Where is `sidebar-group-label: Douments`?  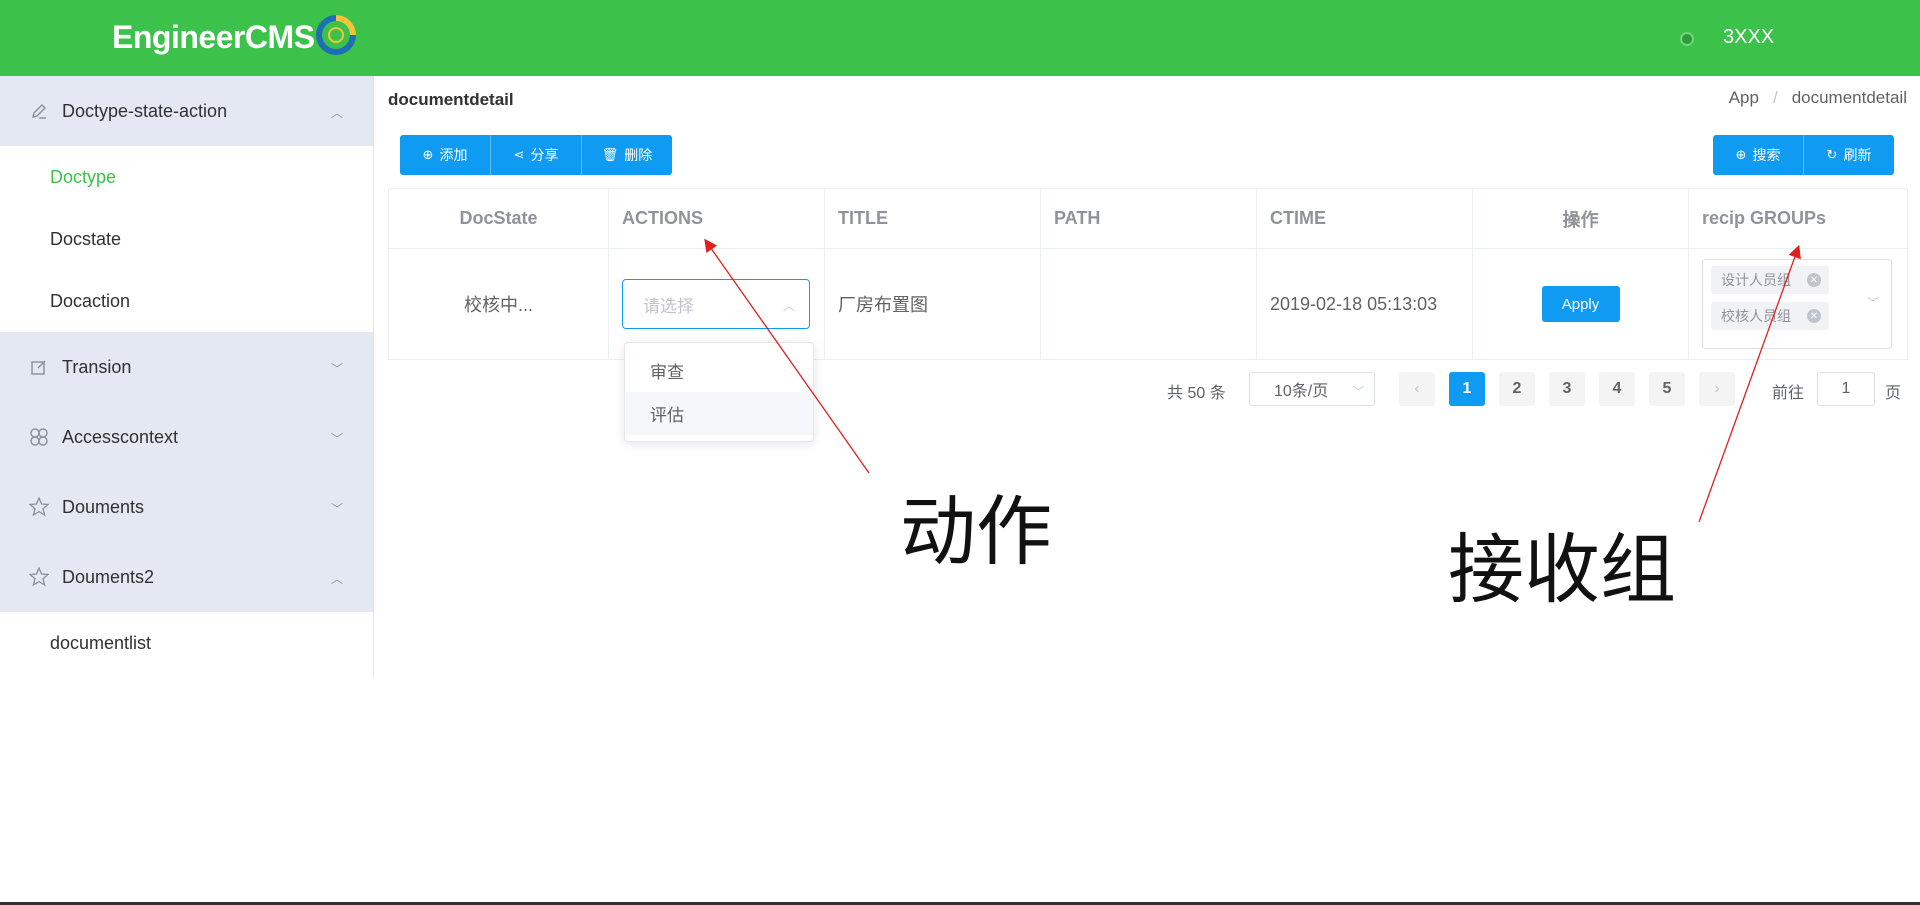 sidebar-group-label: Douments is located at coordinates (103, 506).